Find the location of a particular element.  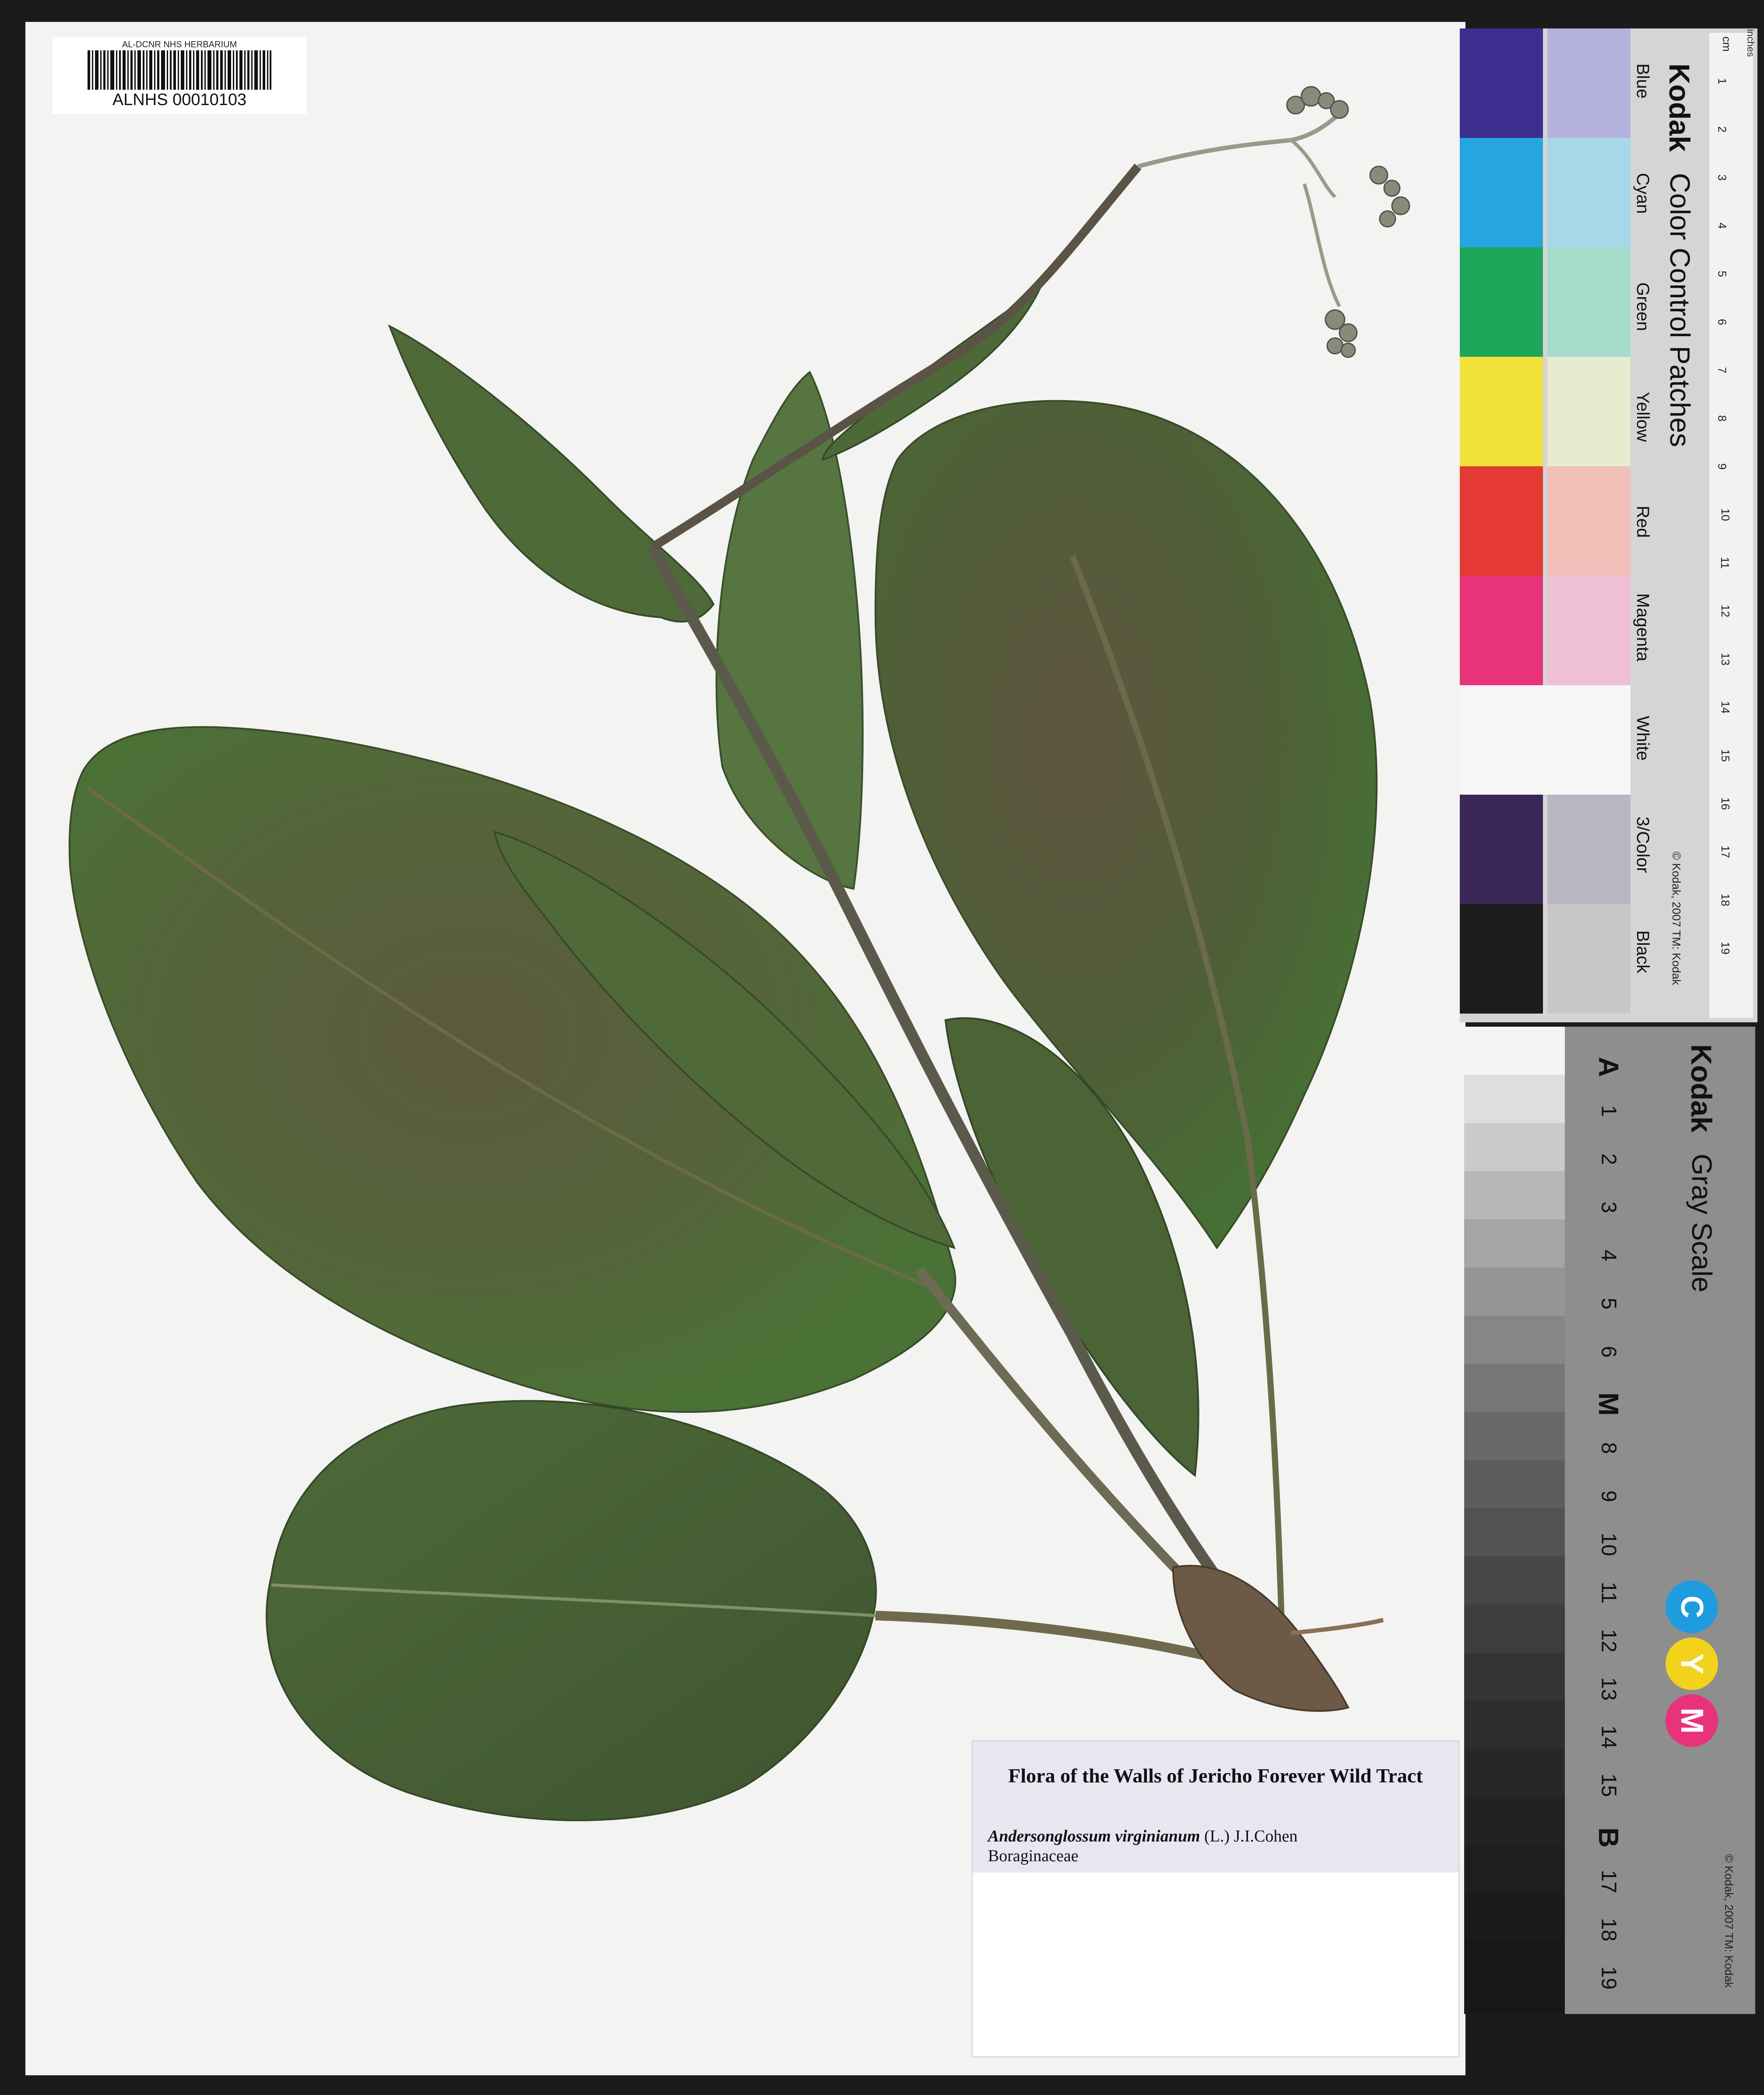

patch-3color-tint is located at coordinates (1588, 849).